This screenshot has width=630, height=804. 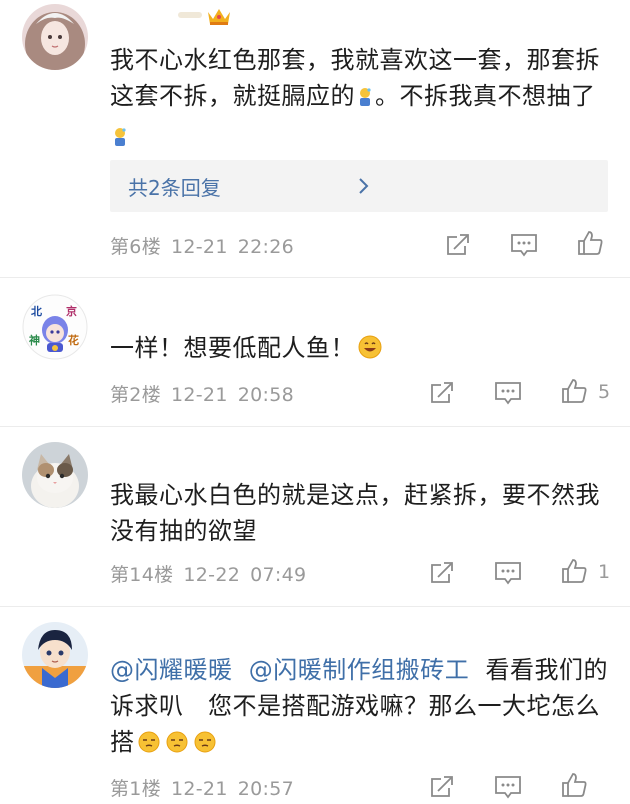 I want to click on comment-meta: 第6楼 12-21 22:26, so click(x=202, y=245).